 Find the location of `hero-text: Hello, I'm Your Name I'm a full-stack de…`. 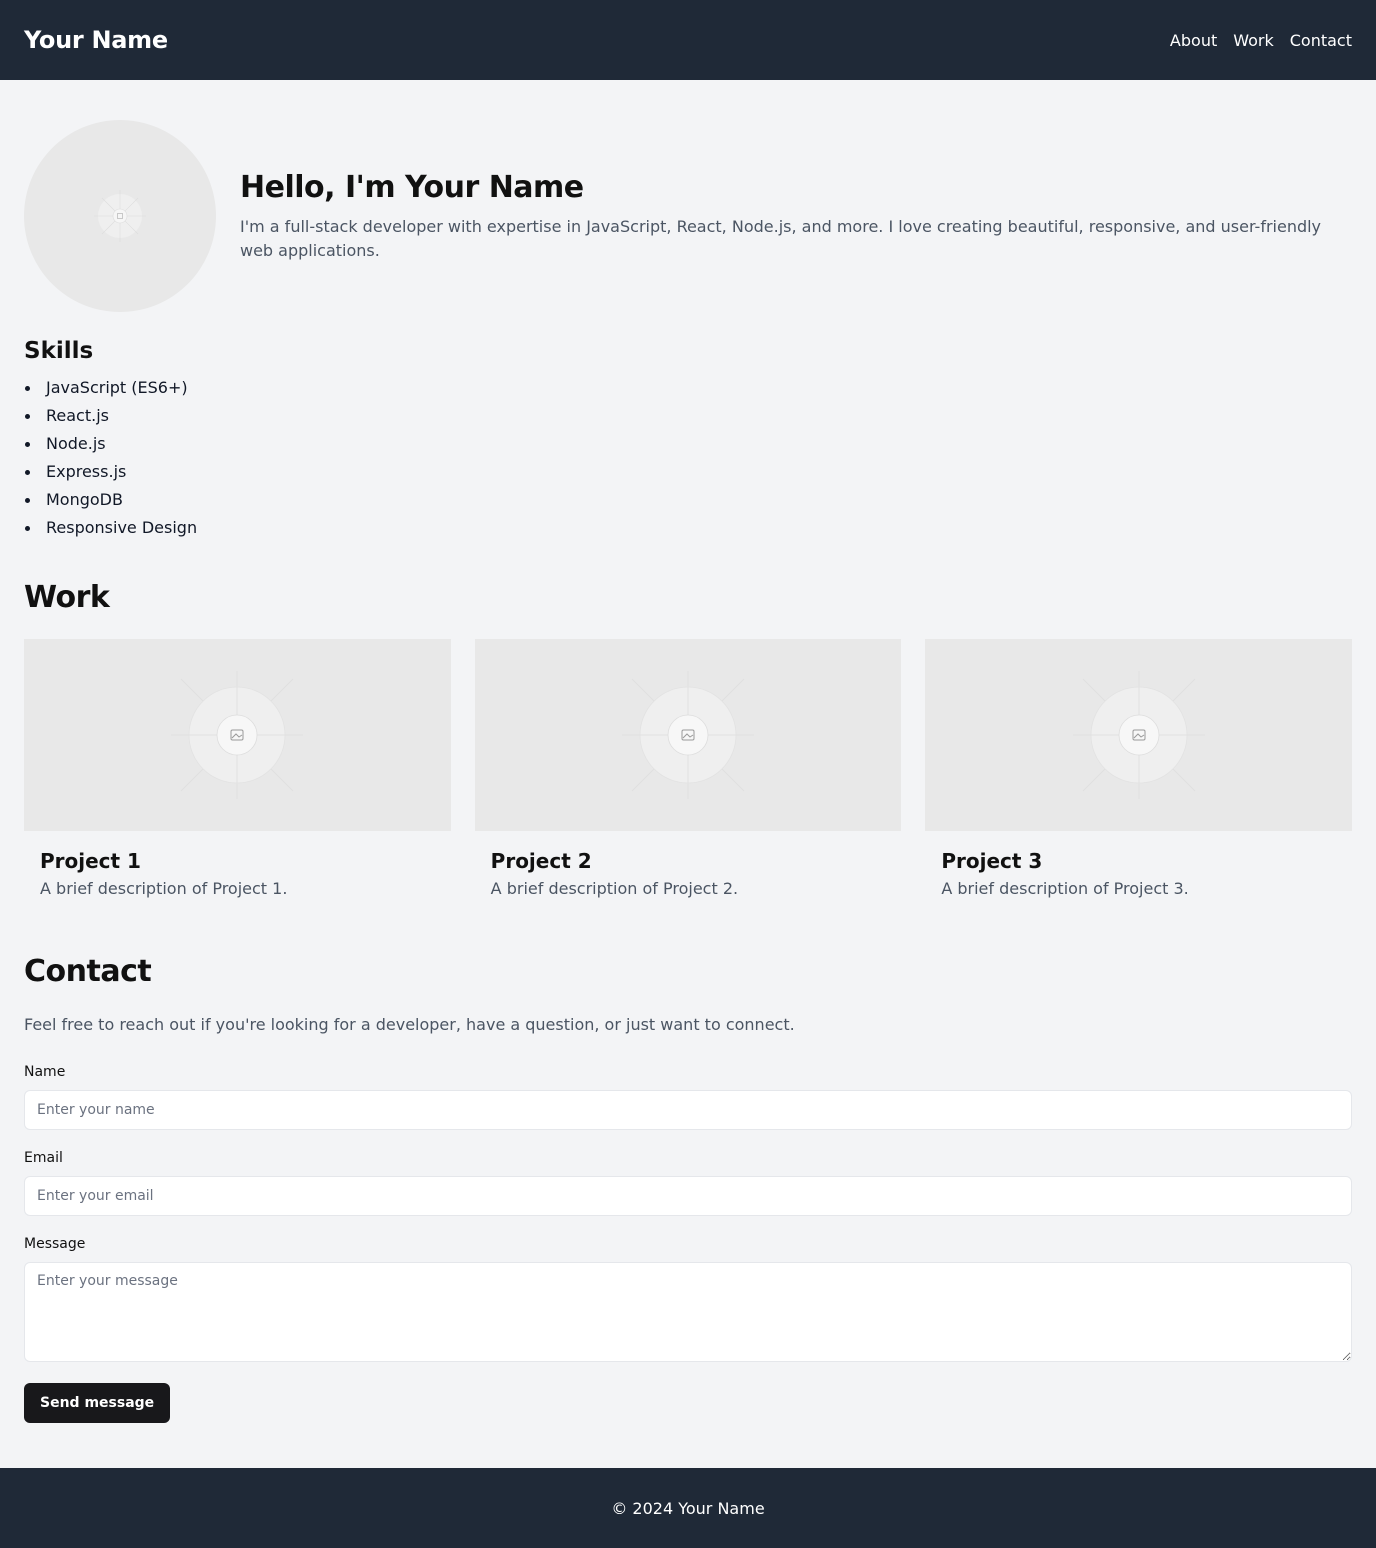

hero-text: Hello, I'm Your Name I'm a full-stack de… is located at coordinates (796, 216).